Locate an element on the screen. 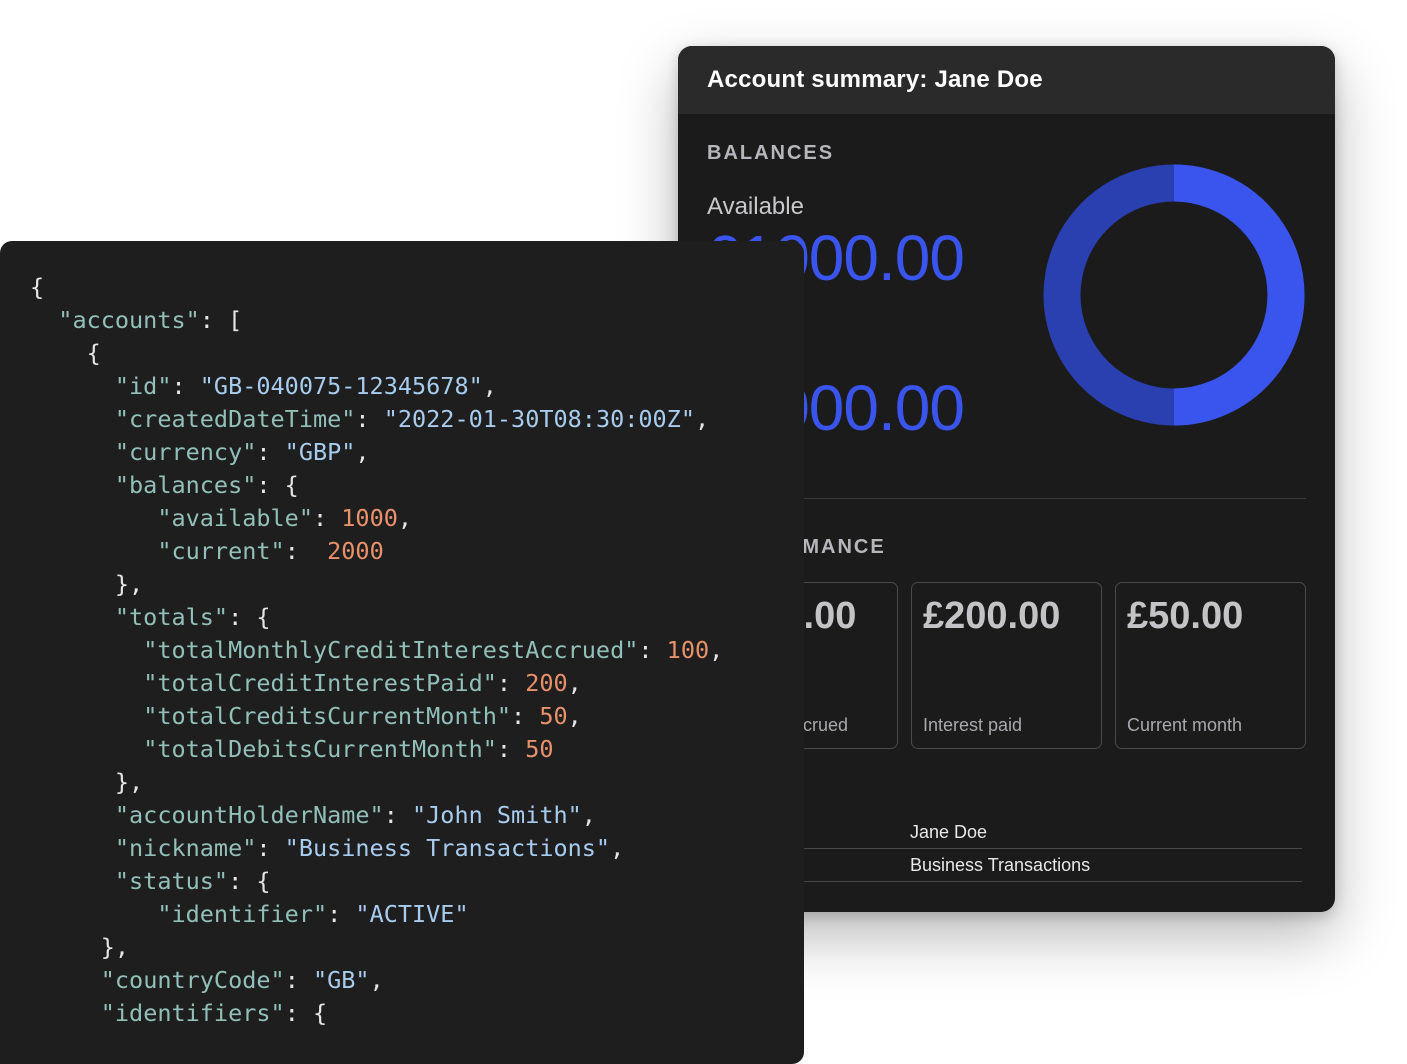 This screenshot has width=1407, height=1064. code-token: 1000 is located at coordinates (369, 518).